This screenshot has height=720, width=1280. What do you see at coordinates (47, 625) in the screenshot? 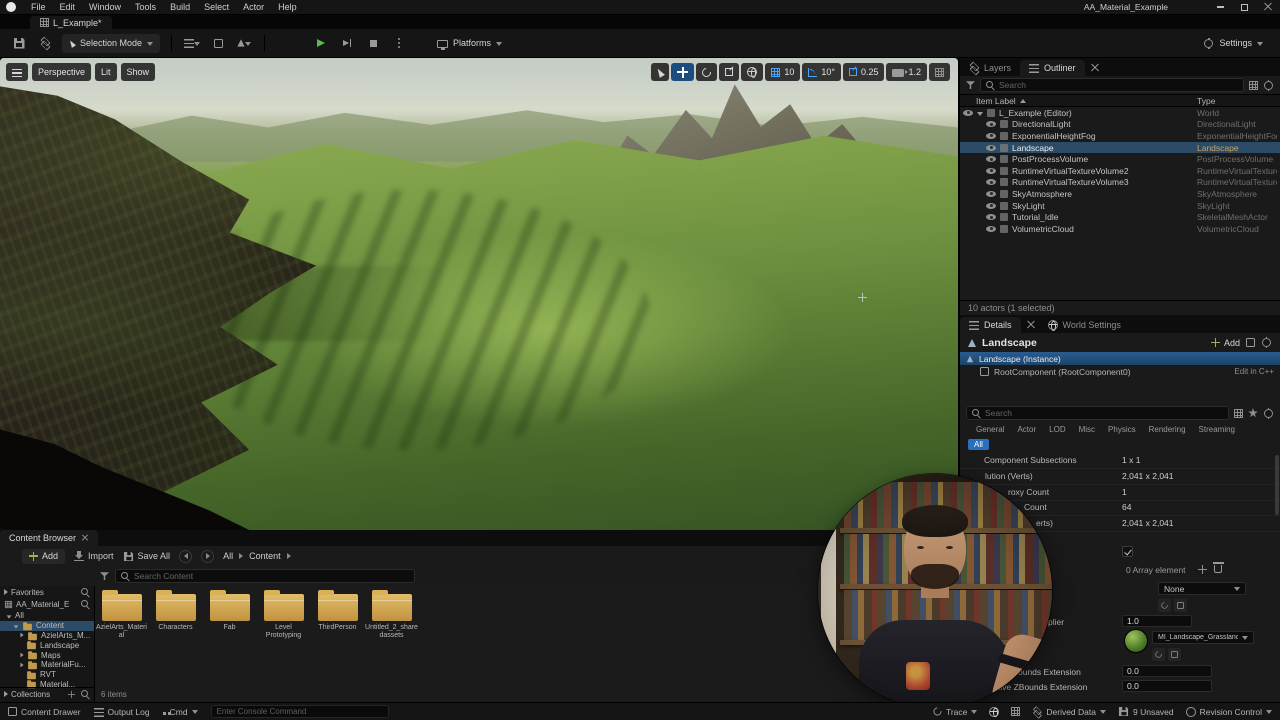
I see `tree-item-content: Content` at bounding box center [47, 625].